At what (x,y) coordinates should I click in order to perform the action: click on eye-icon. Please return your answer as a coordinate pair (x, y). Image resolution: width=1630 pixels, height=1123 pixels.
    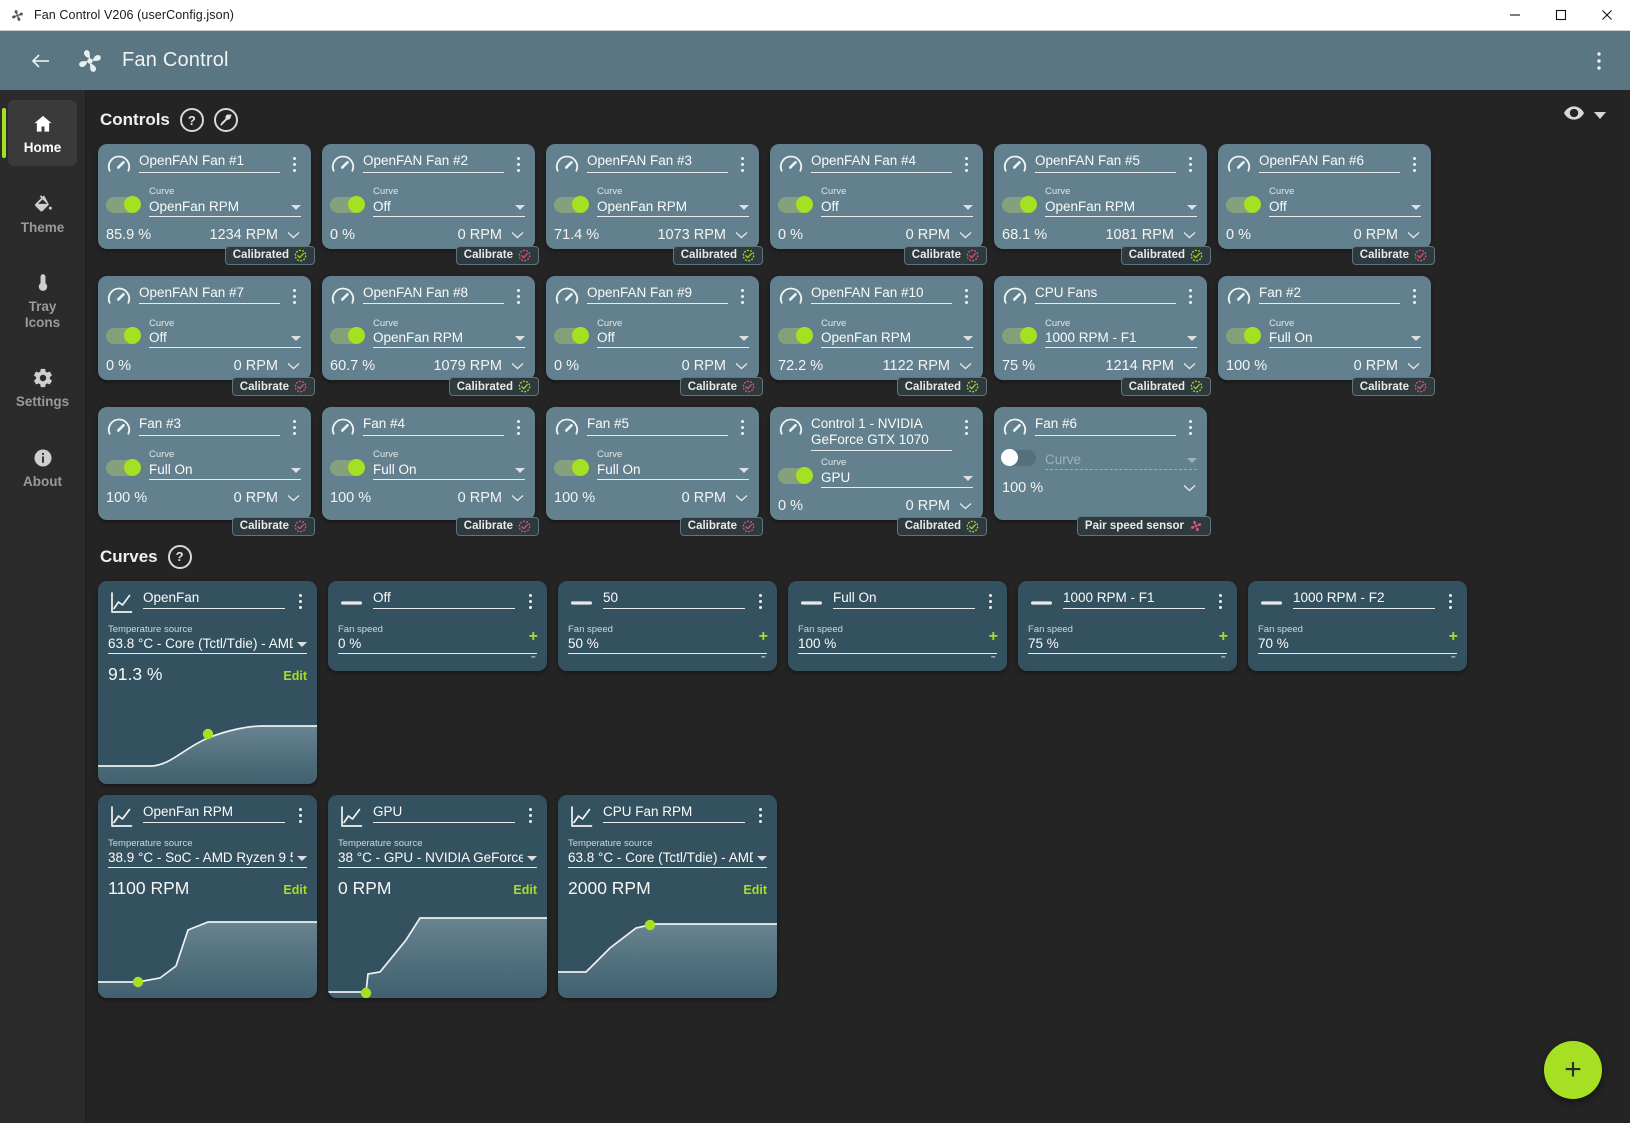
    Looking at the image, I should click on (1574, 115).